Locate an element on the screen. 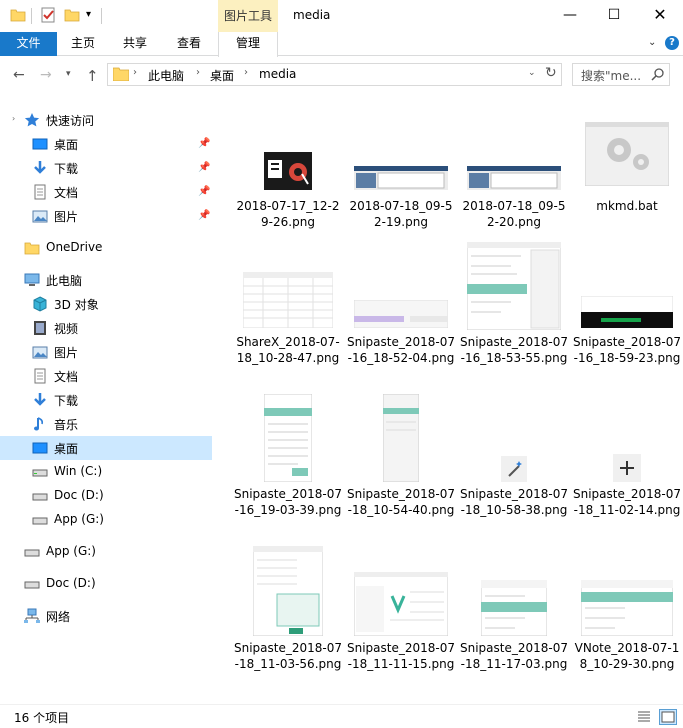 The height and width of the screenshot is (728, 683). recent-locations-icon: ▾ is located at coordinates (68, 74).